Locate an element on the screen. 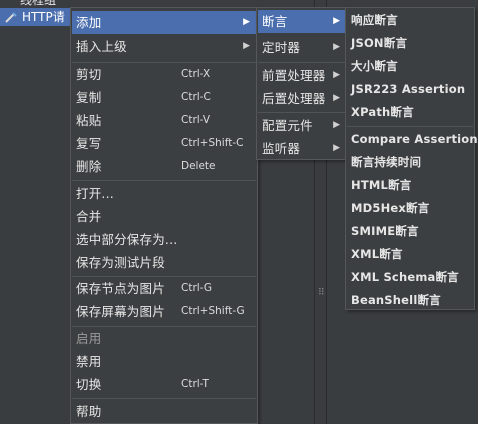 The image size is (478, 424). submenu-item-listener: 监听器 ▶ is located at coordinates (302, 148).